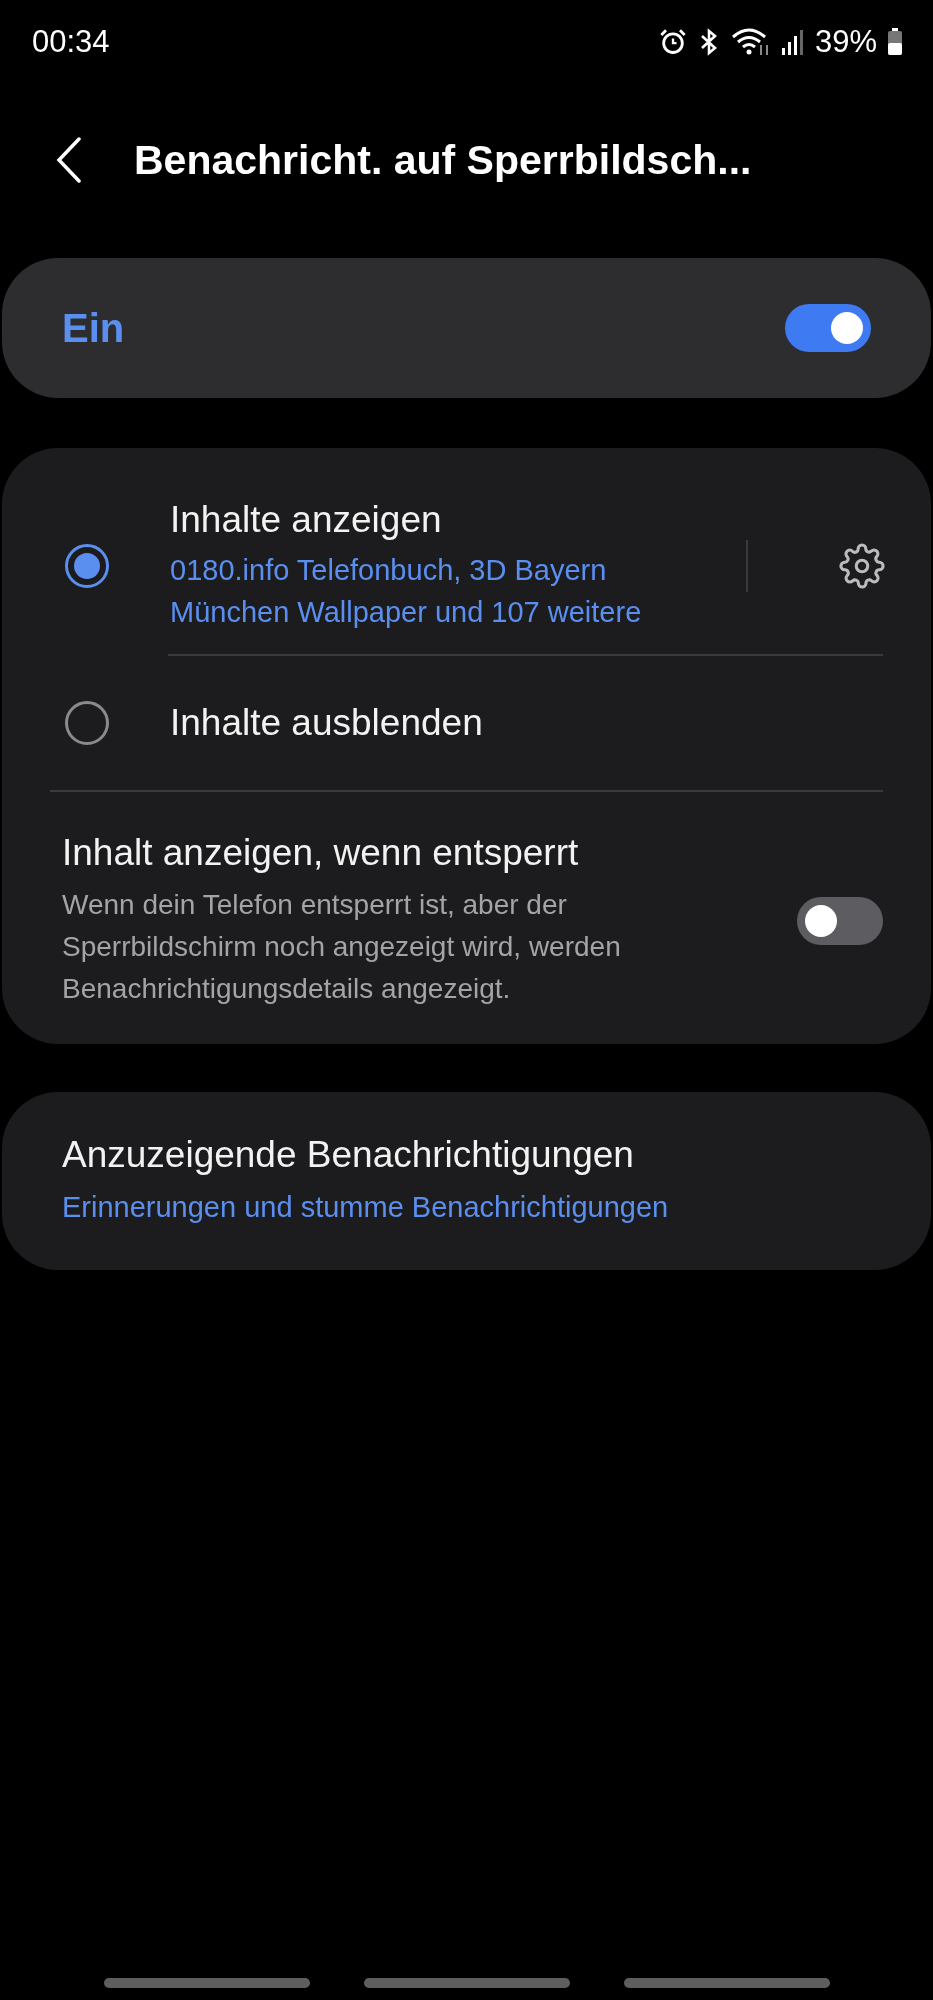 Image resolution: width=933 pixels, height=2000 pixels. Describe the element at coordinates (366, 1207) in the screenshot. I see `setting-summary: Erinnerungen und stumme Benachrichtigungen` at that location.